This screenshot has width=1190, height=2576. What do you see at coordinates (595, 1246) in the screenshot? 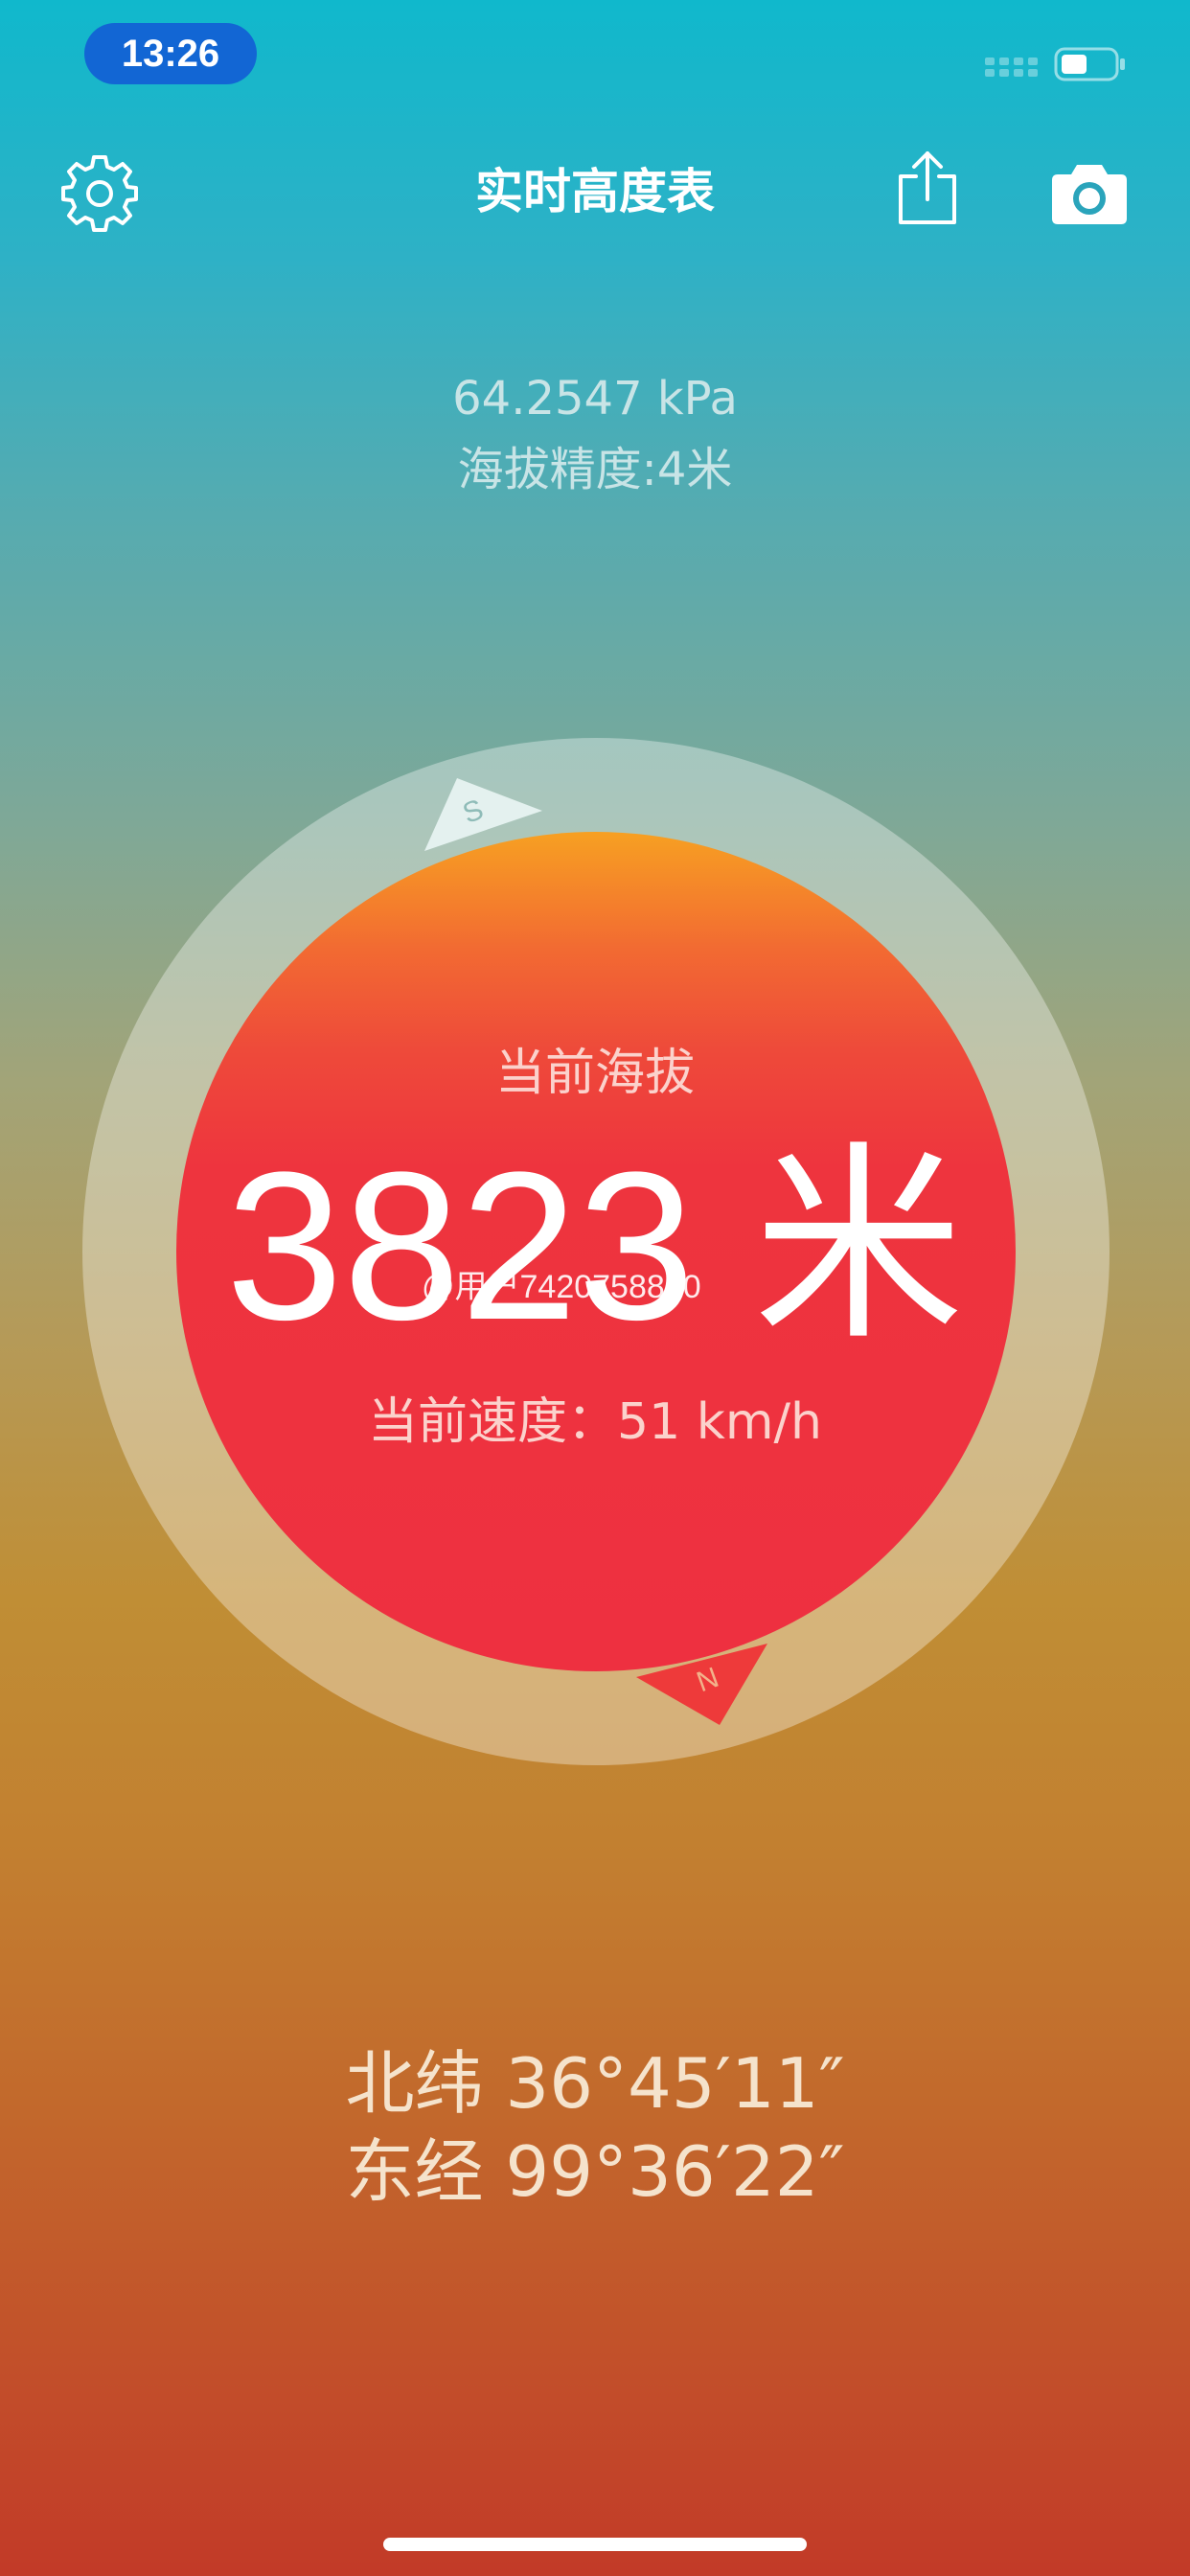
I see `altitude-value: 3823 米` at bounding box center [595, 1246].